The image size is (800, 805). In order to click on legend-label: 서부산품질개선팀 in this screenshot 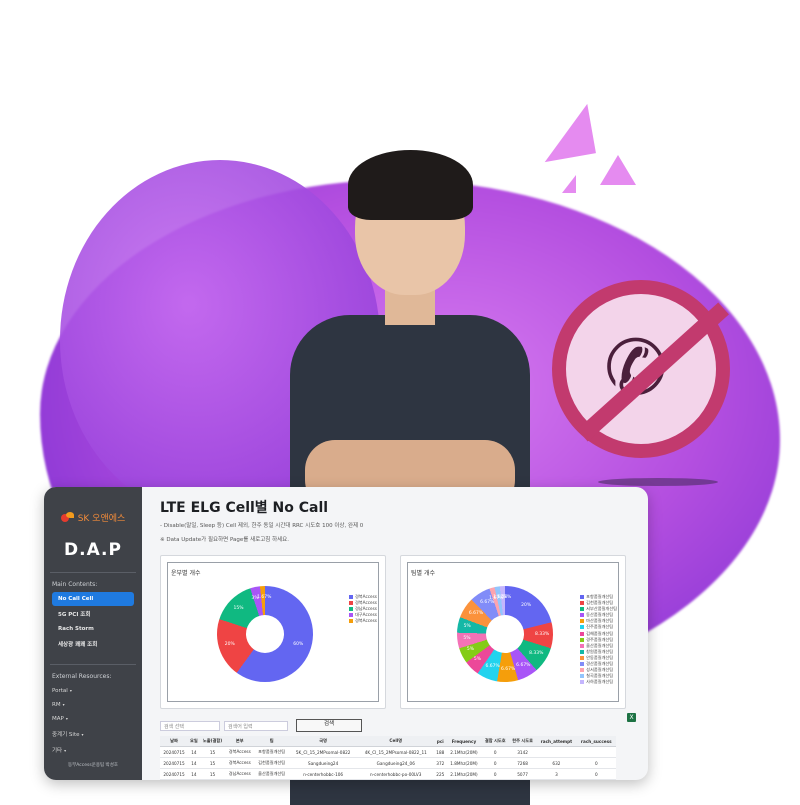, I will do `click(601, 609)`.